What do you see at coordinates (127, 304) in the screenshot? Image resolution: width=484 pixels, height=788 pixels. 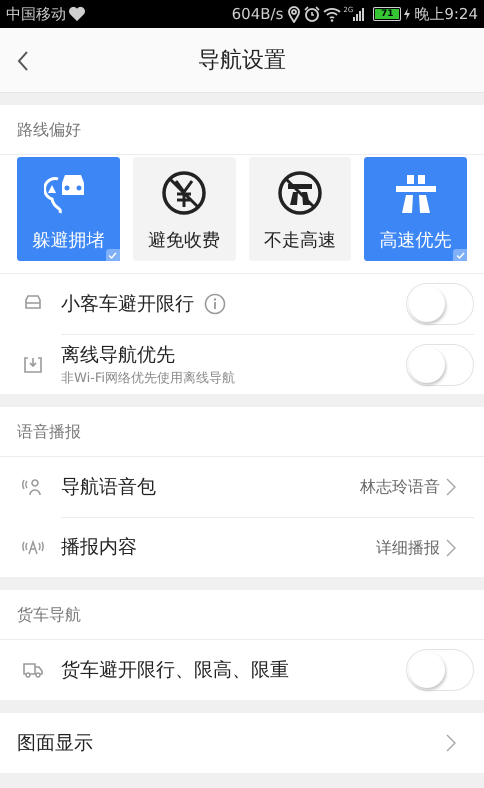 I see `setting-label: 小客车避开限行` at bounding box center [127, 304].